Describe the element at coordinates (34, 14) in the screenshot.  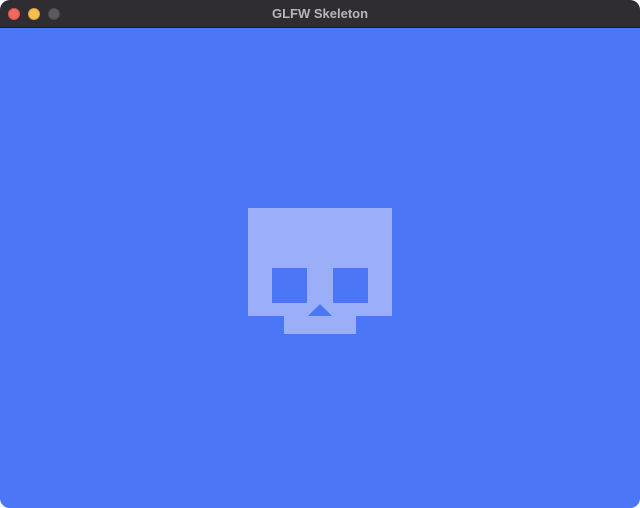
I see `minimize-button` at that location.